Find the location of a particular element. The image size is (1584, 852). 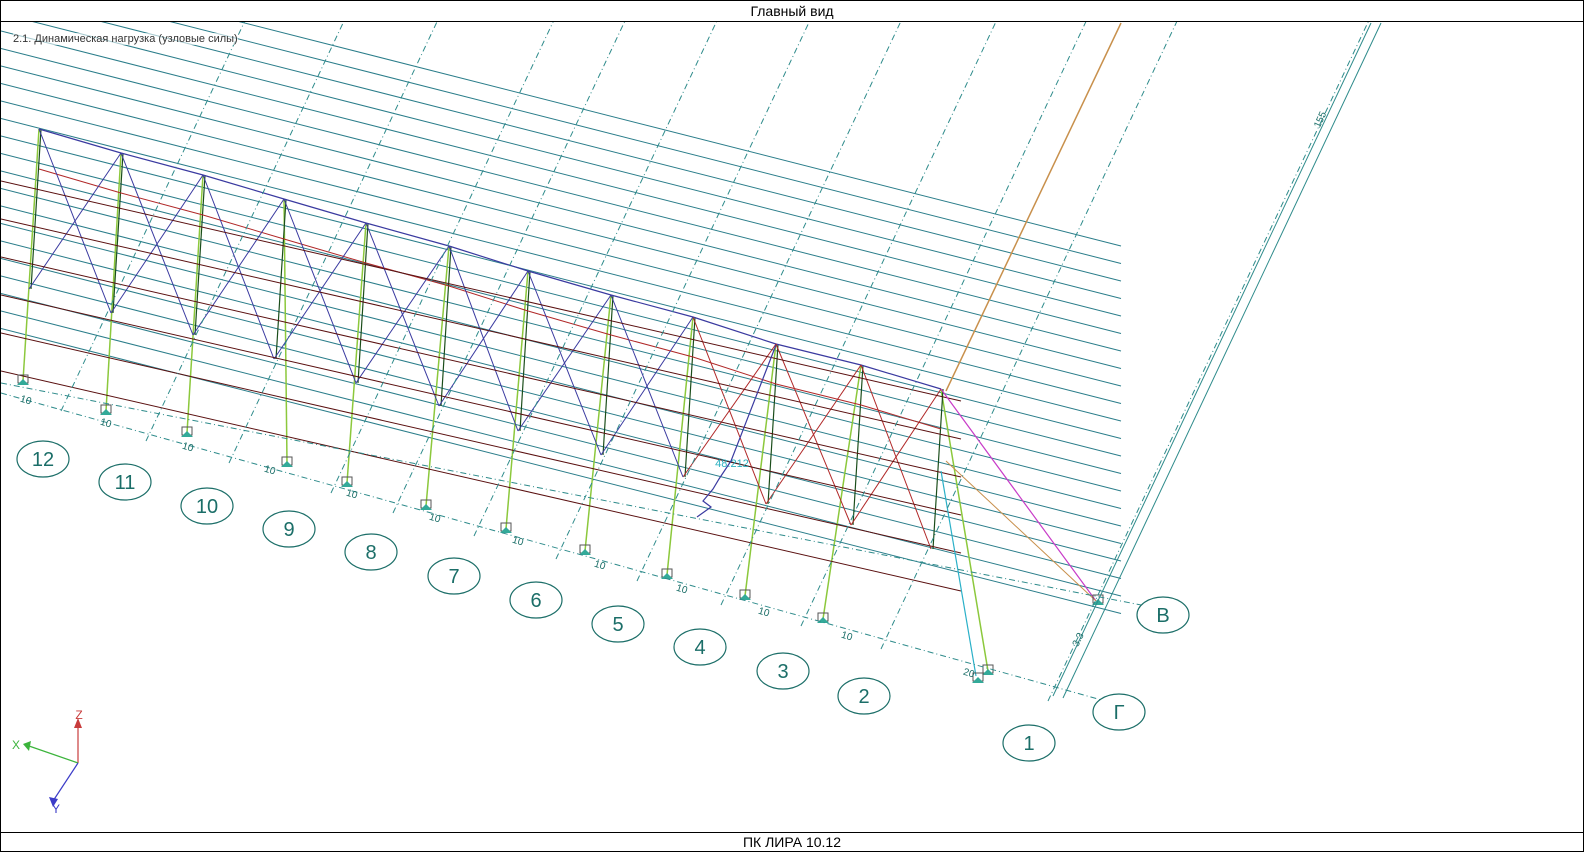

axis-number-2: 2 is located at coordinates (863, 697).